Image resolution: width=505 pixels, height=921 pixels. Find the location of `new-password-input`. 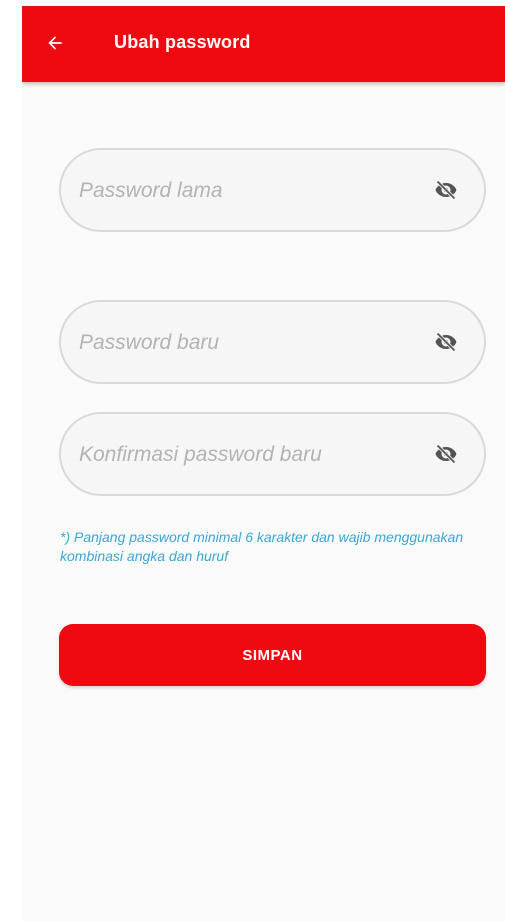

new-password-input is located at coordinates (244, 343).